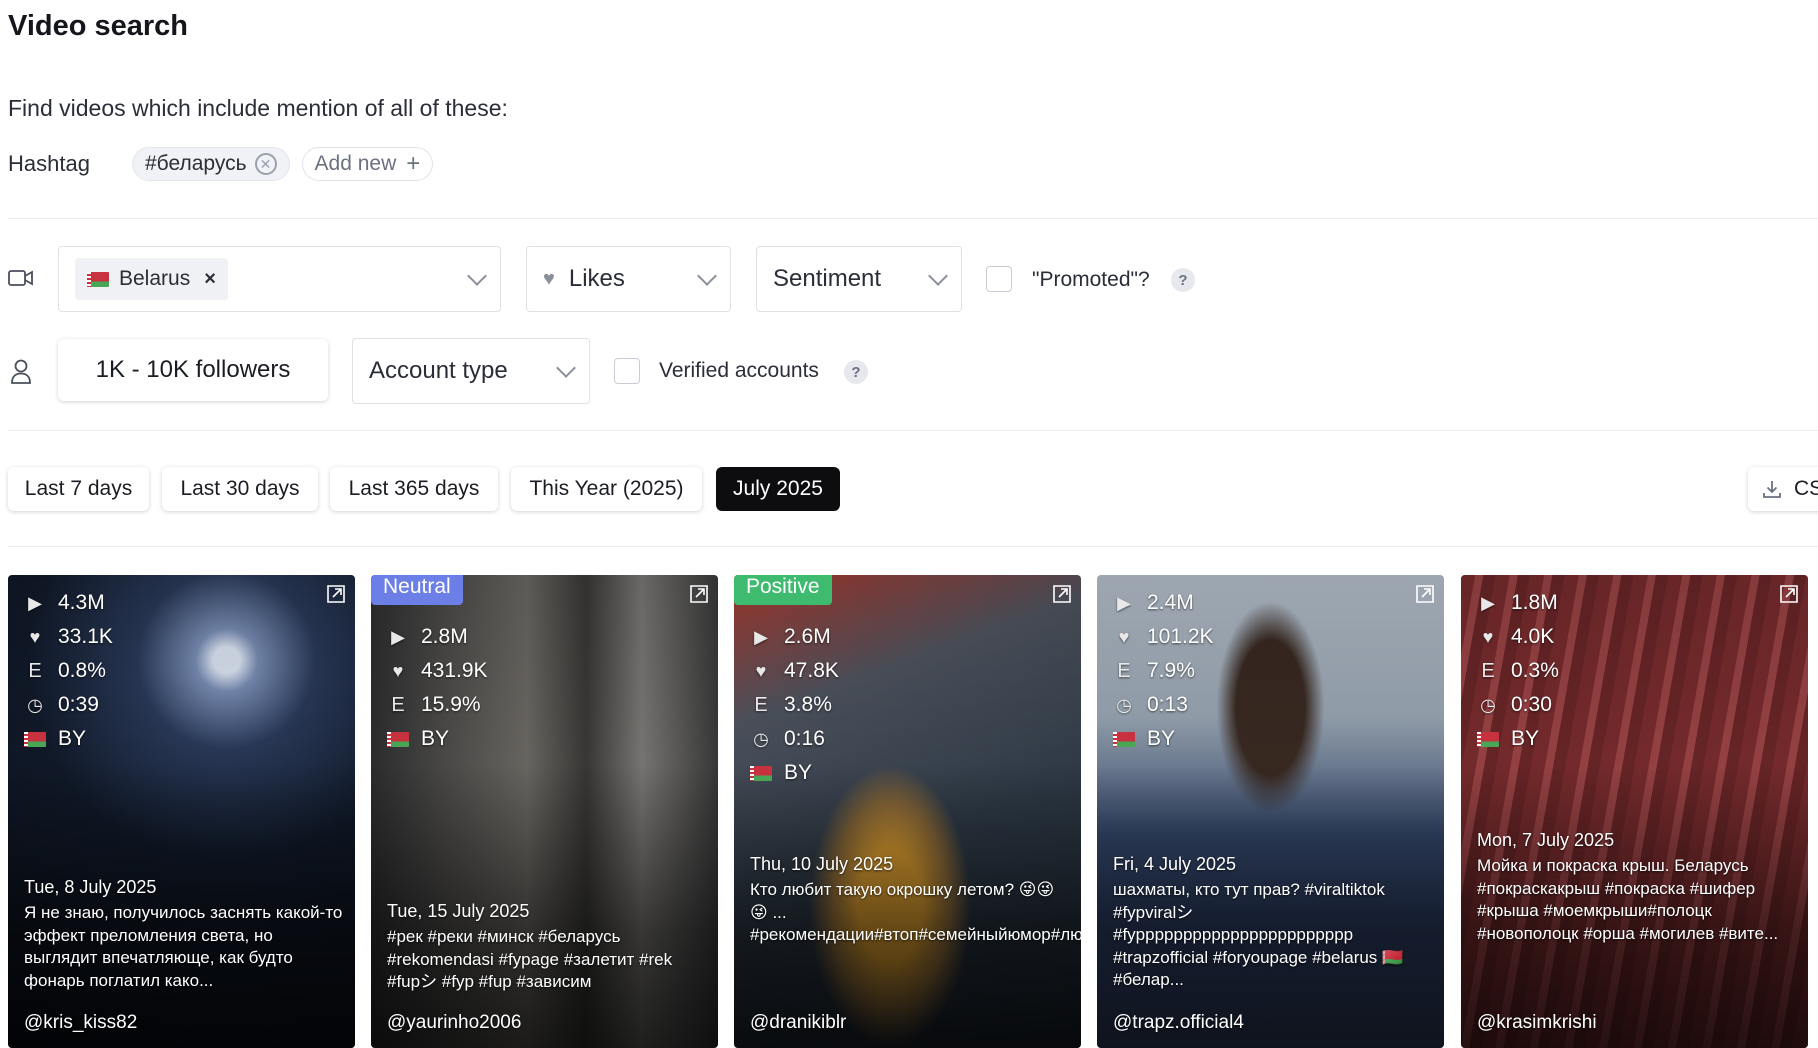 This screenshot has height=1048, width=1818. I want to click on video-stats: ▶ 2.8M ♥ 431.9K E 15.9% BY, so click(437, 688).